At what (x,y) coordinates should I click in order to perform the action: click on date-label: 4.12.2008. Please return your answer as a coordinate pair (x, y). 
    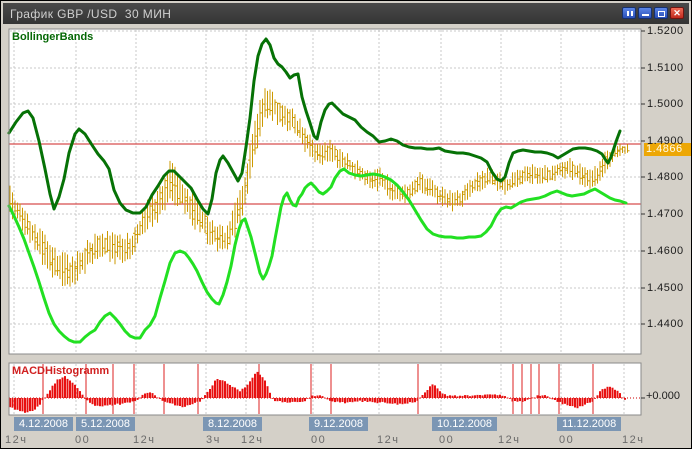
    Looking at the image, I should click on (43, 424).